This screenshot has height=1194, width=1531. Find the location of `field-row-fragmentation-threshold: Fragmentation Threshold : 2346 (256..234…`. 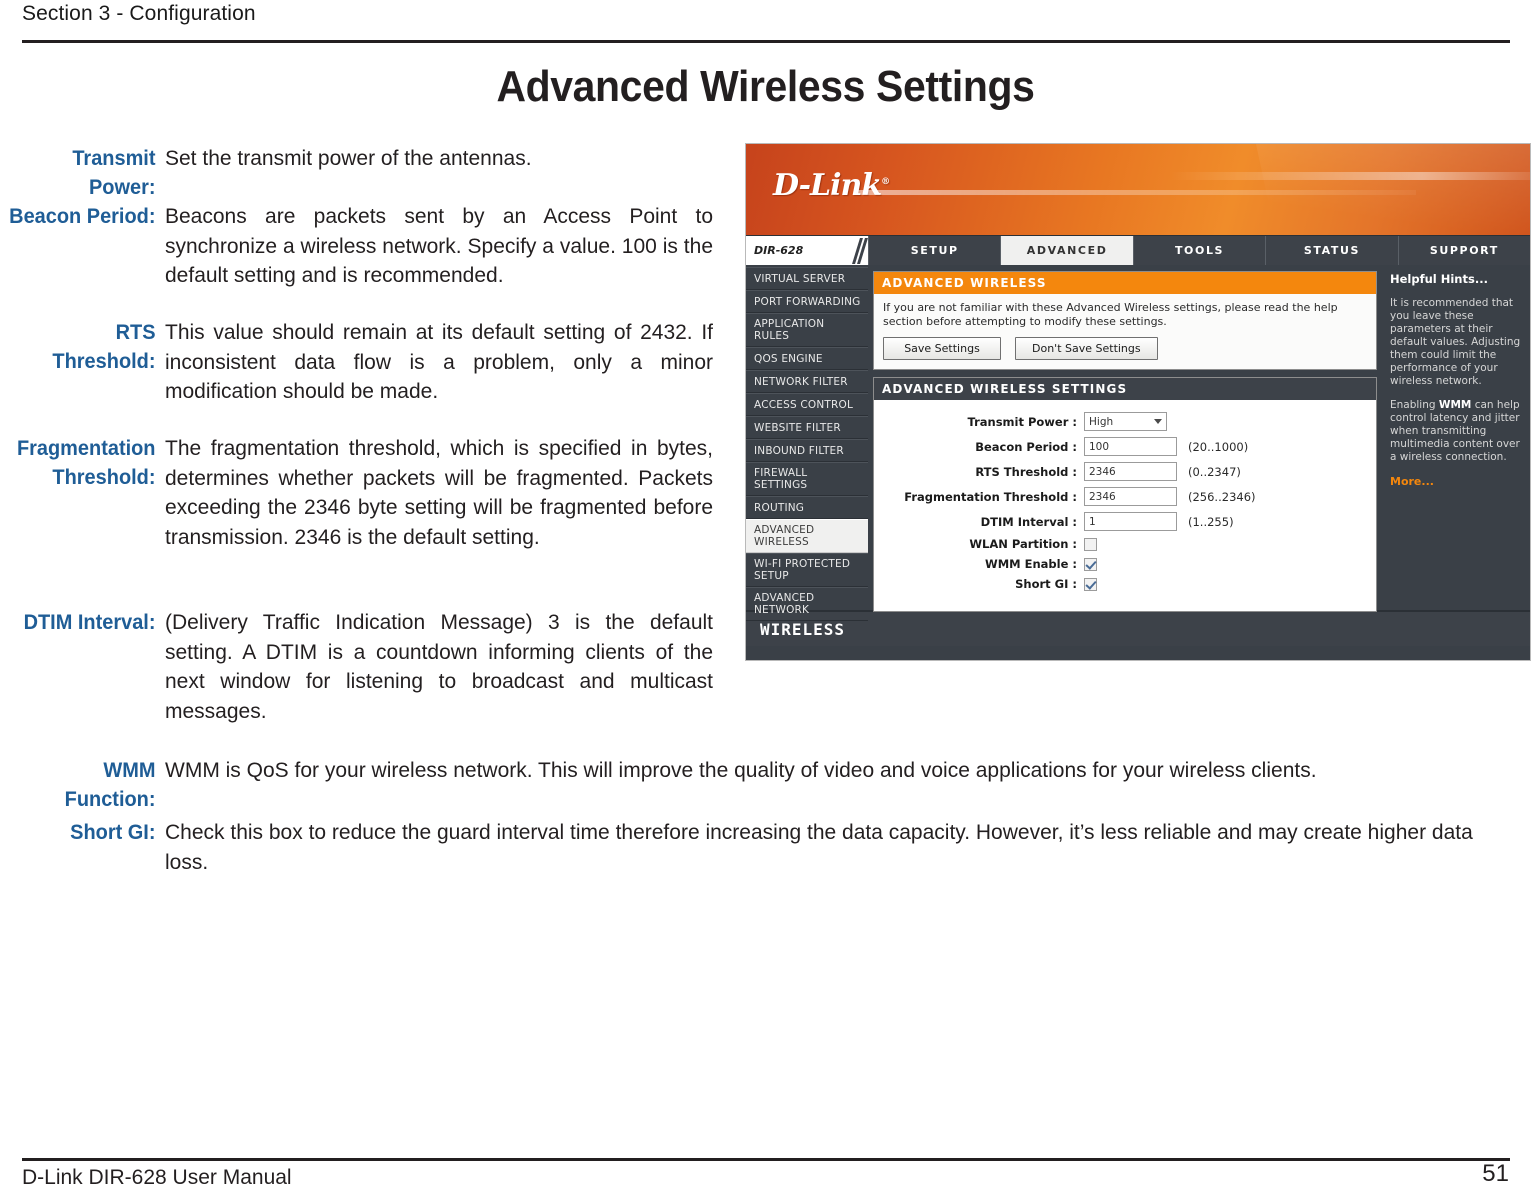

field-row-fragmentation-threshold: Fragmentation Threshold : 2346 (256..234… is located at coordinates (1125, 496).